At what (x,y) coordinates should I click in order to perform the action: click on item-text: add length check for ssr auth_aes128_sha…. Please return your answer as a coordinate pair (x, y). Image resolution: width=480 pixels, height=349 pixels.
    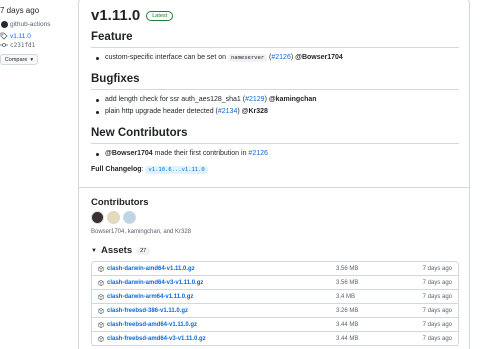
    Looking at the image, I should click on (173, 99).